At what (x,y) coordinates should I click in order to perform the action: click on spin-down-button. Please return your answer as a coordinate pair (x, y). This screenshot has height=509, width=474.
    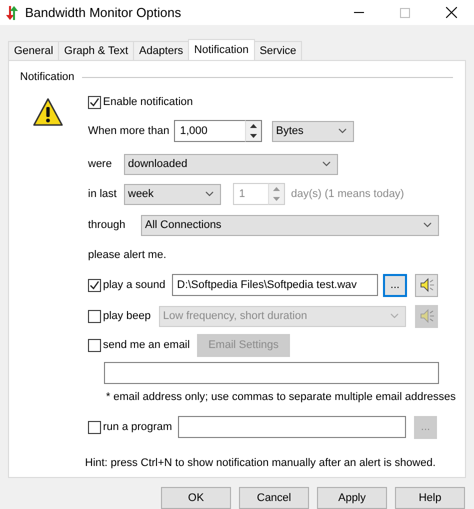
    Looking at the image, I should click on (253, 136).